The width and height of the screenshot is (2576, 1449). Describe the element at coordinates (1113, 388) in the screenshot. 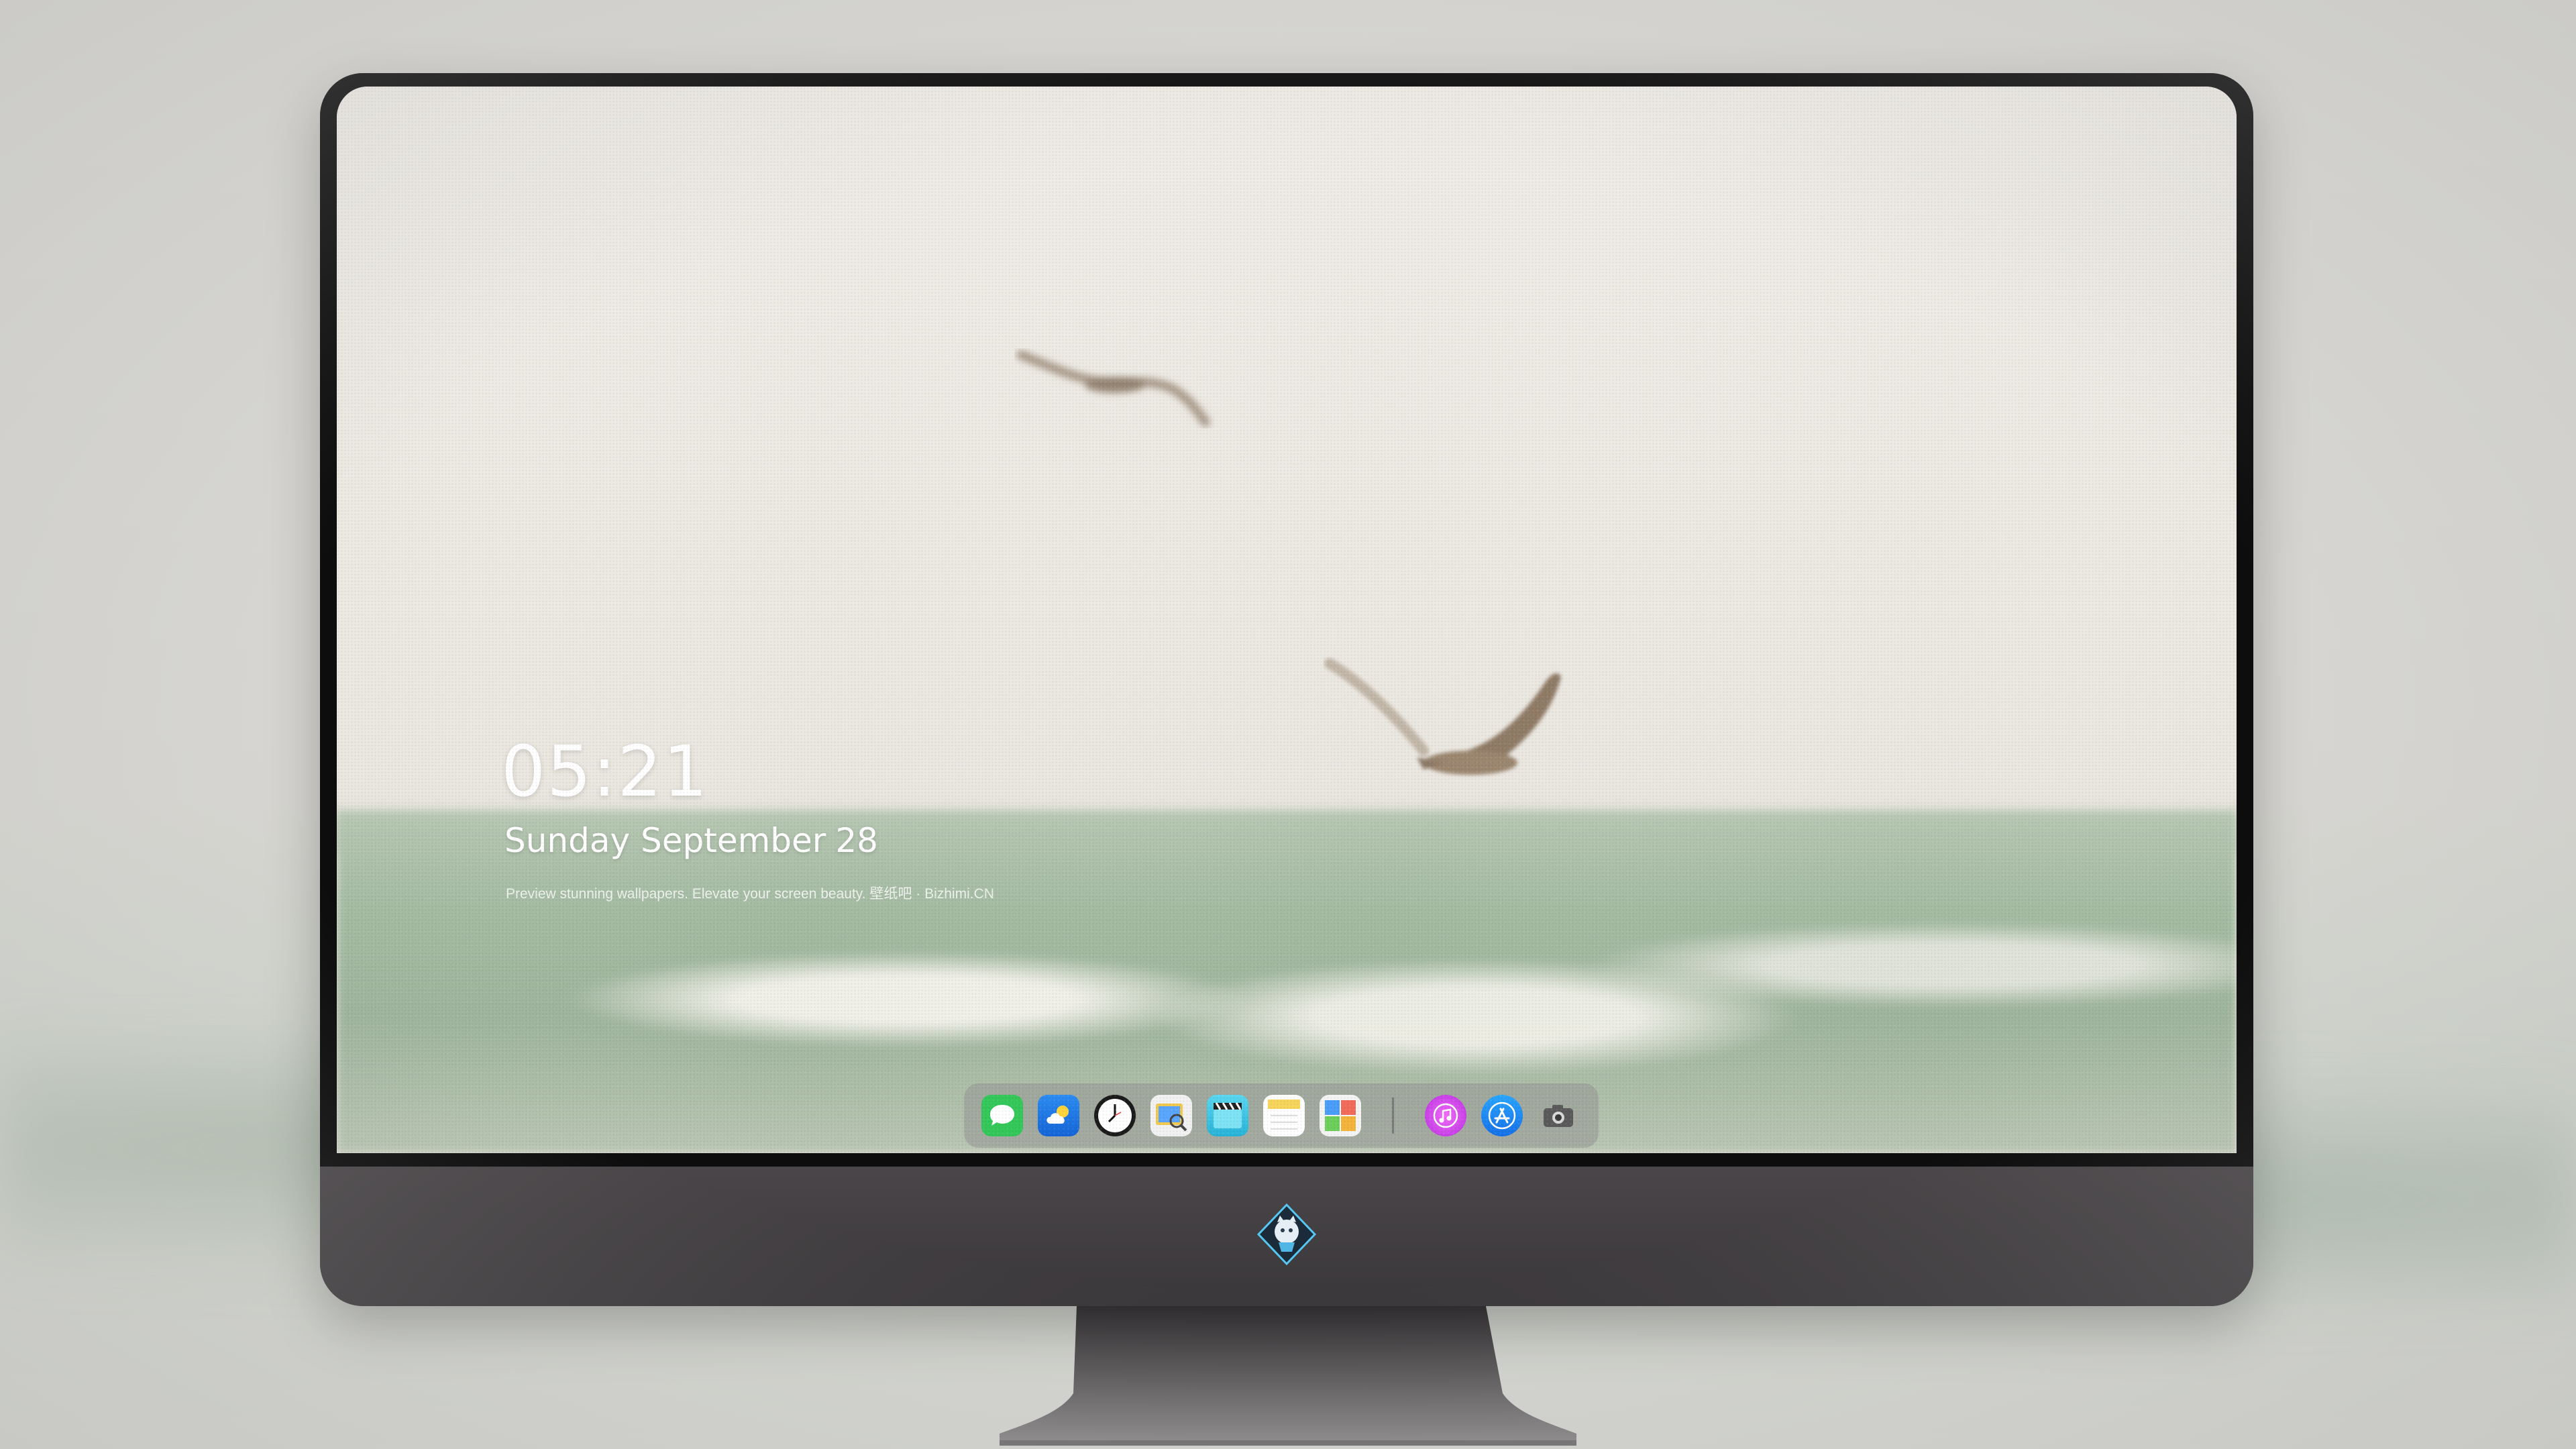

I see `seagull-far` at that location.